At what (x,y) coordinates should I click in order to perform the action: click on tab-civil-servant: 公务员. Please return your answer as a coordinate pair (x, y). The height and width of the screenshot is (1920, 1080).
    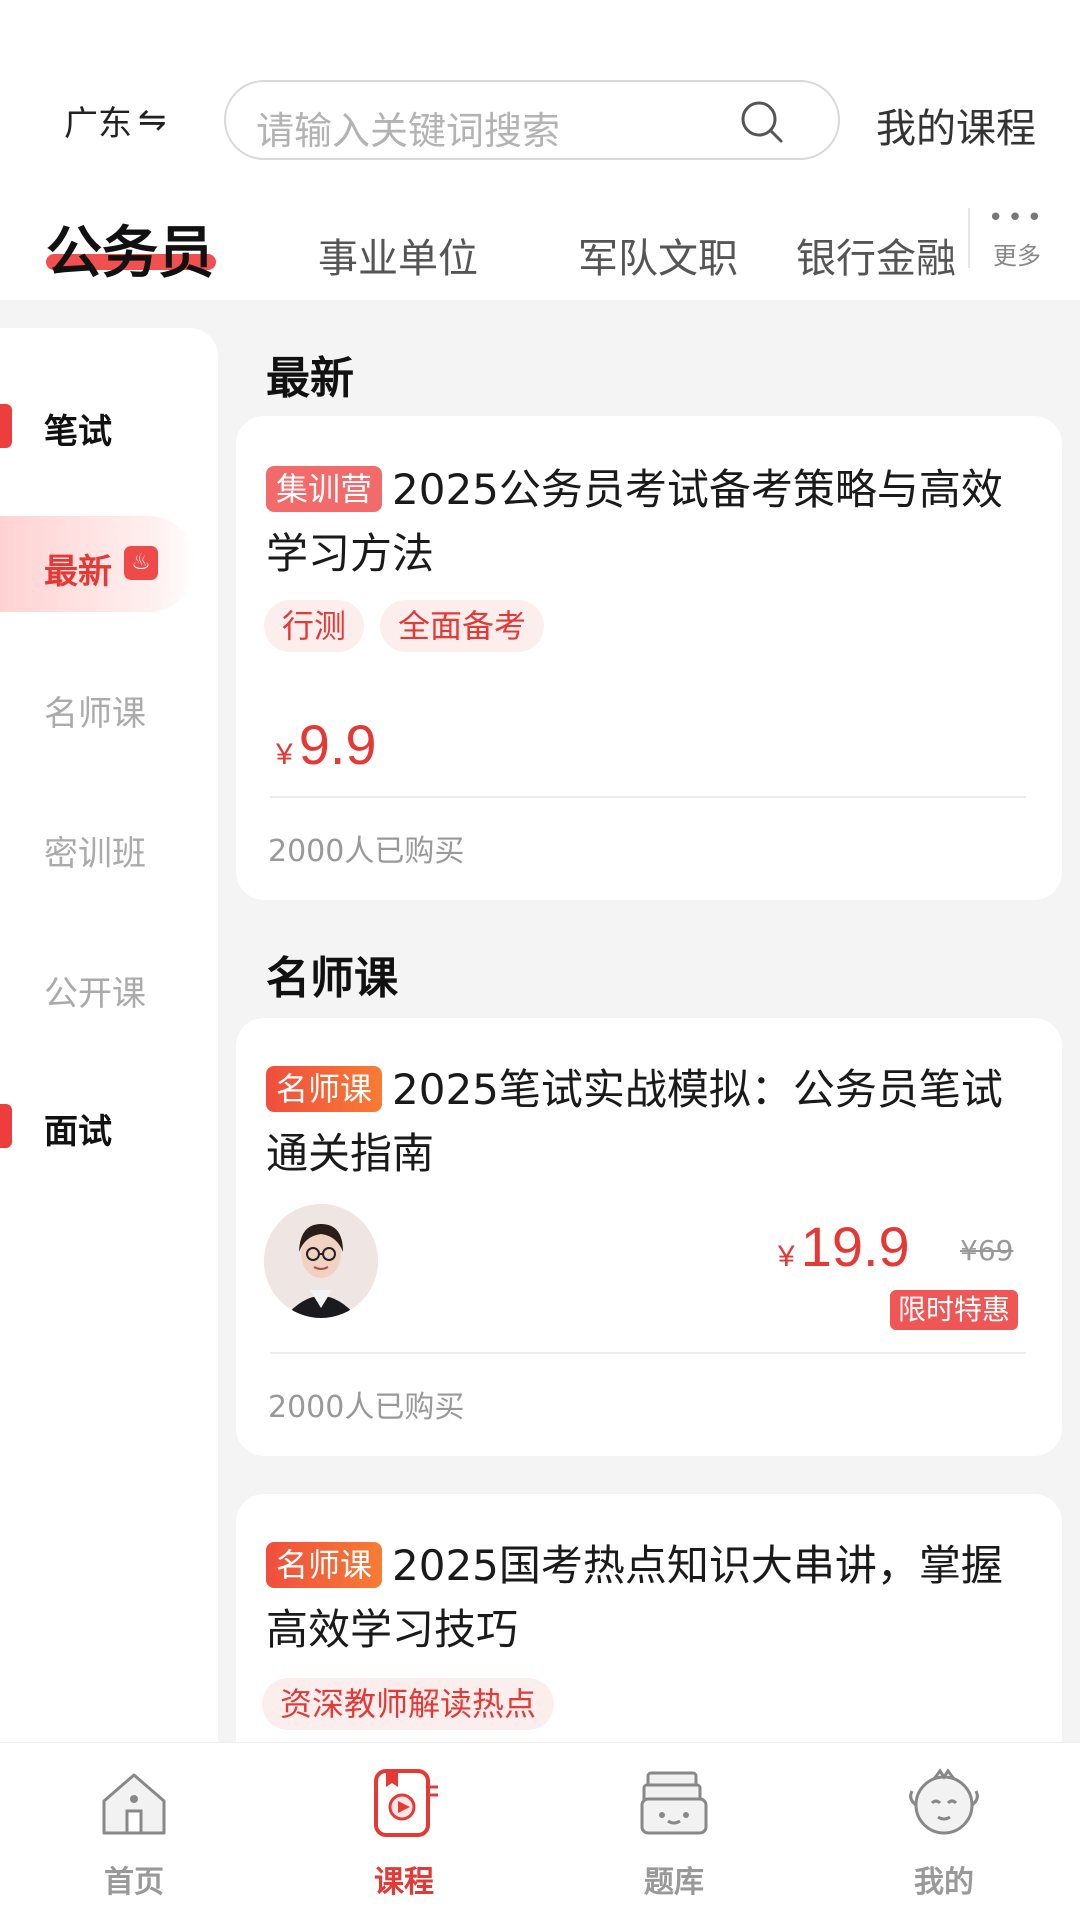
    Looking at the image, I should click on (130, 248).